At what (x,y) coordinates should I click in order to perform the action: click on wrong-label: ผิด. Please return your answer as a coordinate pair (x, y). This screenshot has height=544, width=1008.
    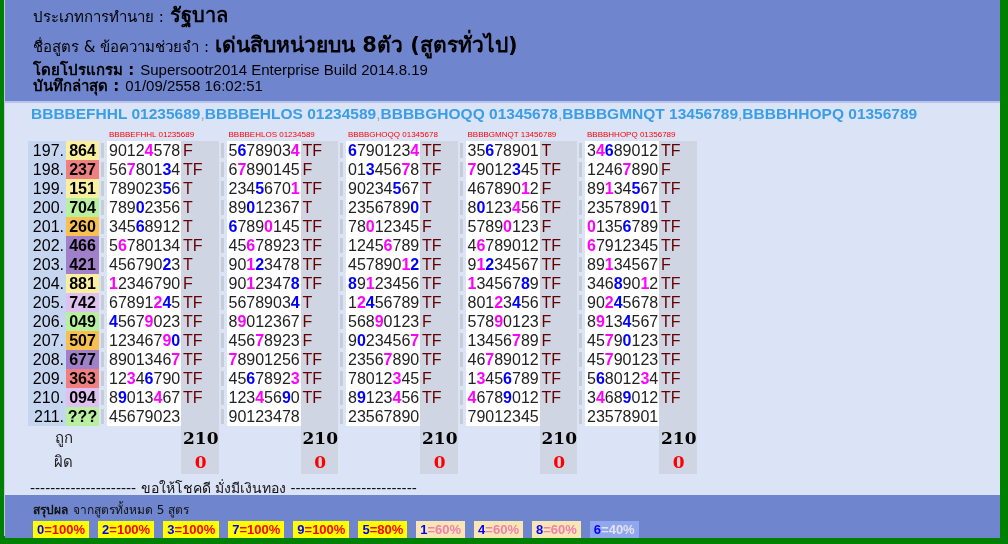
    Looking at the image, I should click on (63, 461).